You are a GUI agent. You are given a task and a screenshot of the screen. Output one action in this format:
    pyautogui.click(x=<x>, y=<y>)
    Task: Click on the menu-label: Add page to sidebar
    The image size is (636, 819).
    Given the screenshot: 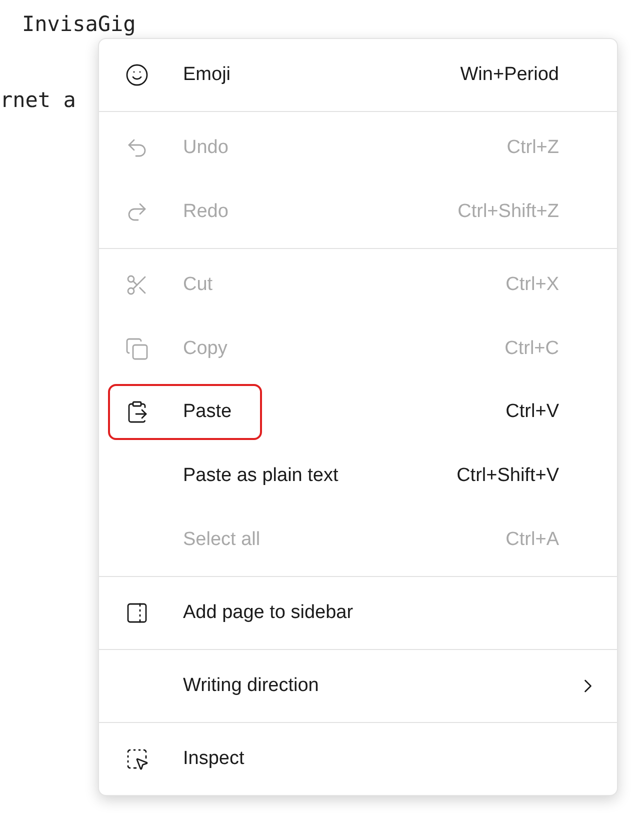 What is the action you would take?
    pyautogui.click(x=268, y=613)
    